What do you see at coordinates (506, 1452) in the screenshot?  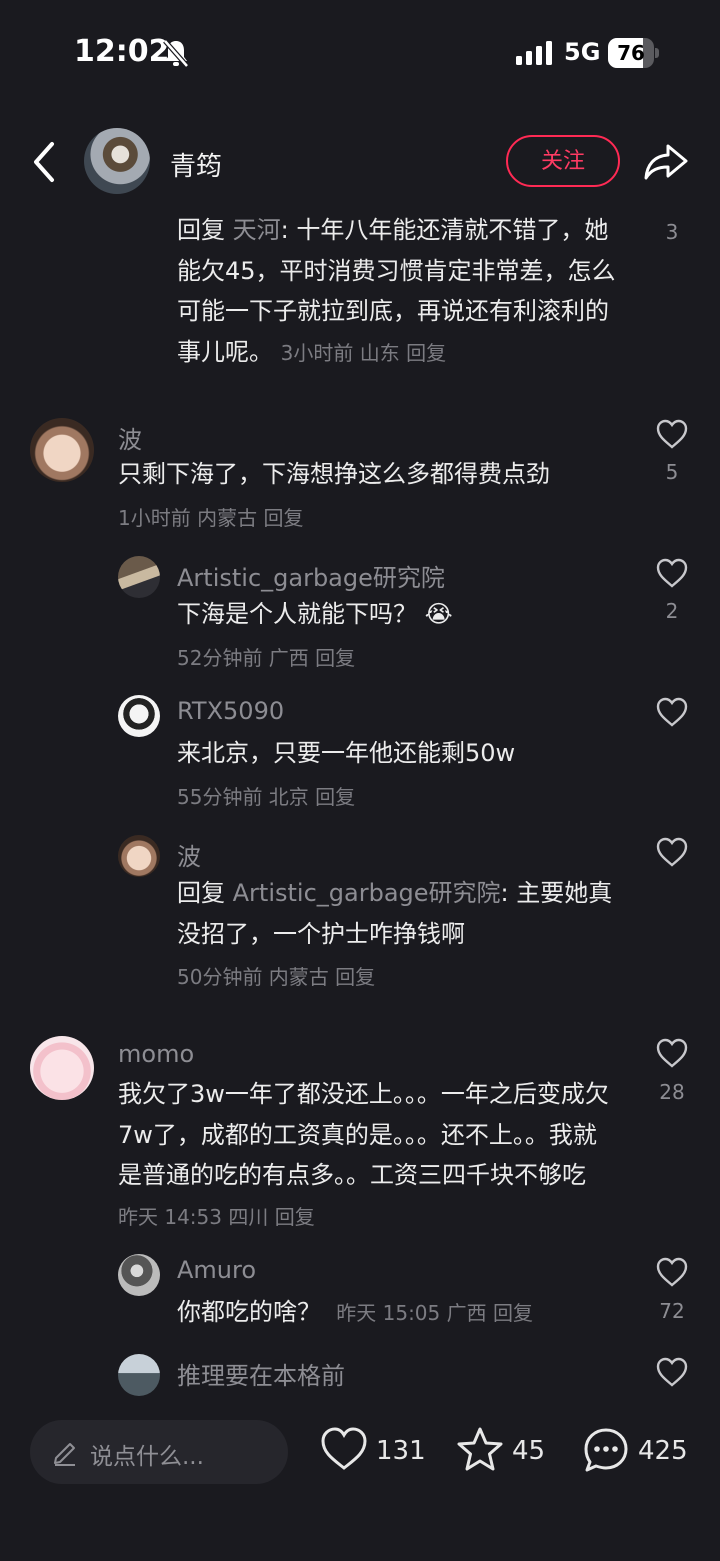 I see `favorite-button: 45` at bounding box center [506, 1452].